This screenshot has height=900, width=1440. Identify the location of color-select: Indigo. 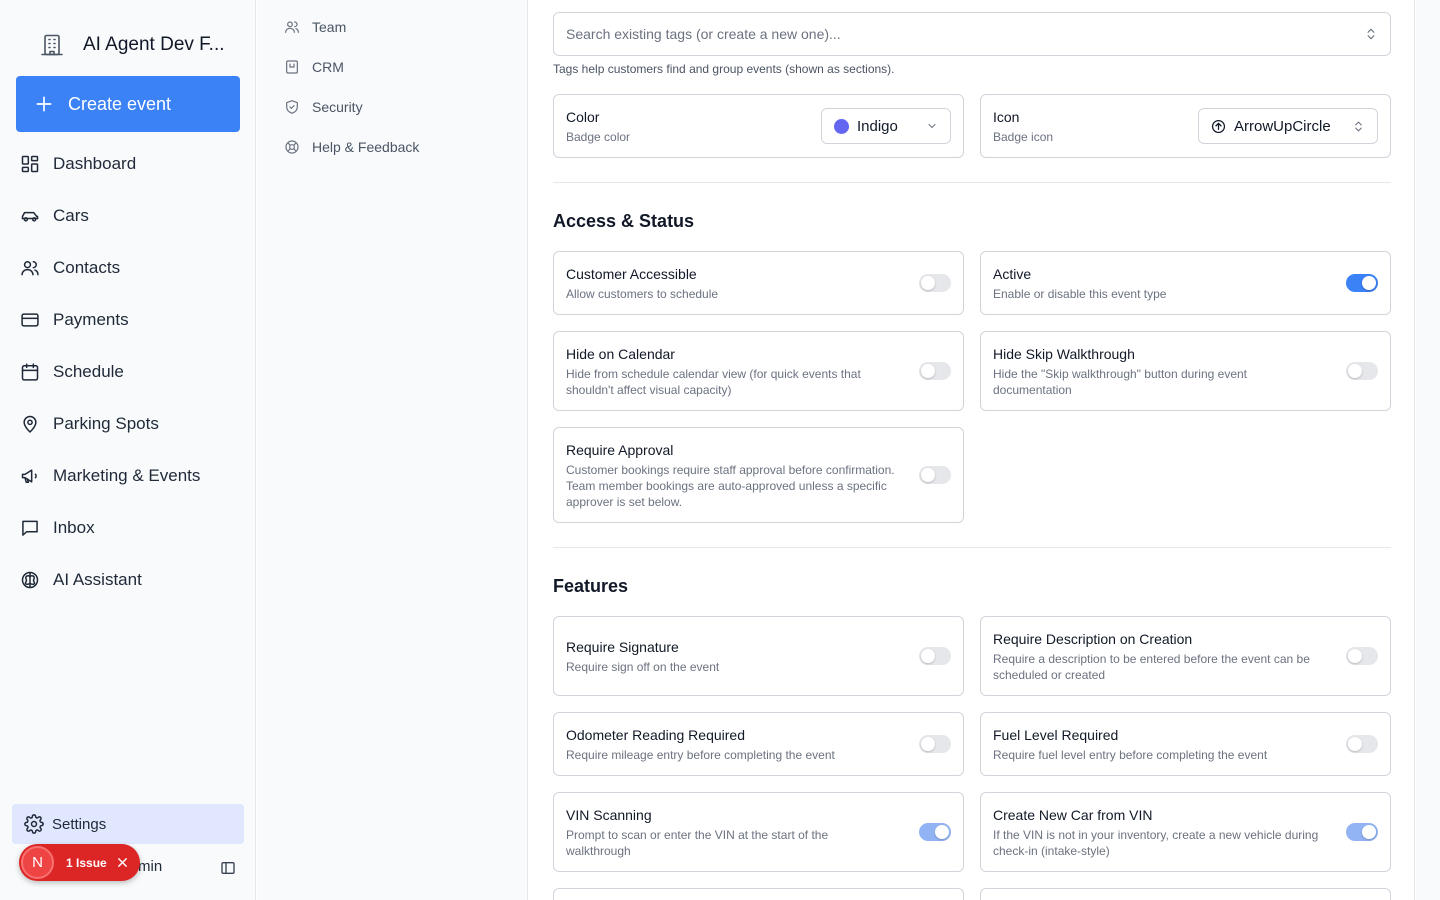
(886, 126).